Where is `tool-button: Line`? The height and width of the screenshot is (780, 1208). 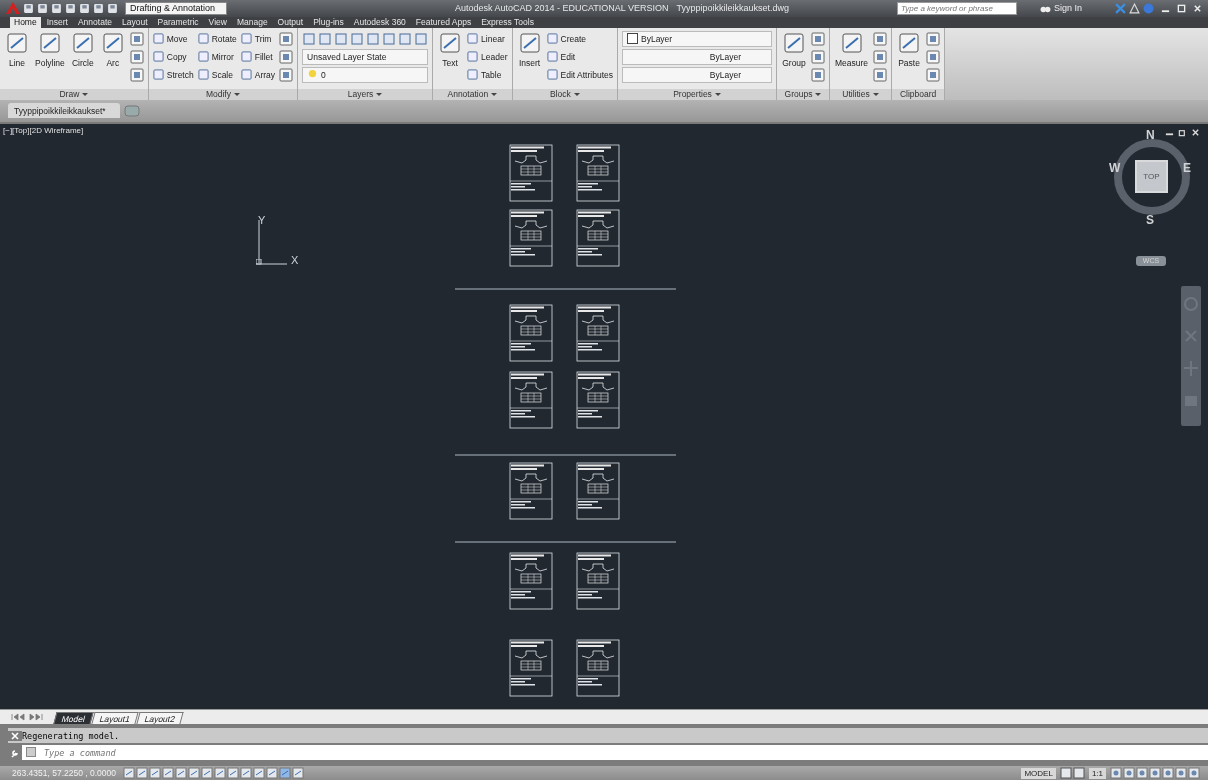
tool-button: Line is located at coordinates (17, 49).